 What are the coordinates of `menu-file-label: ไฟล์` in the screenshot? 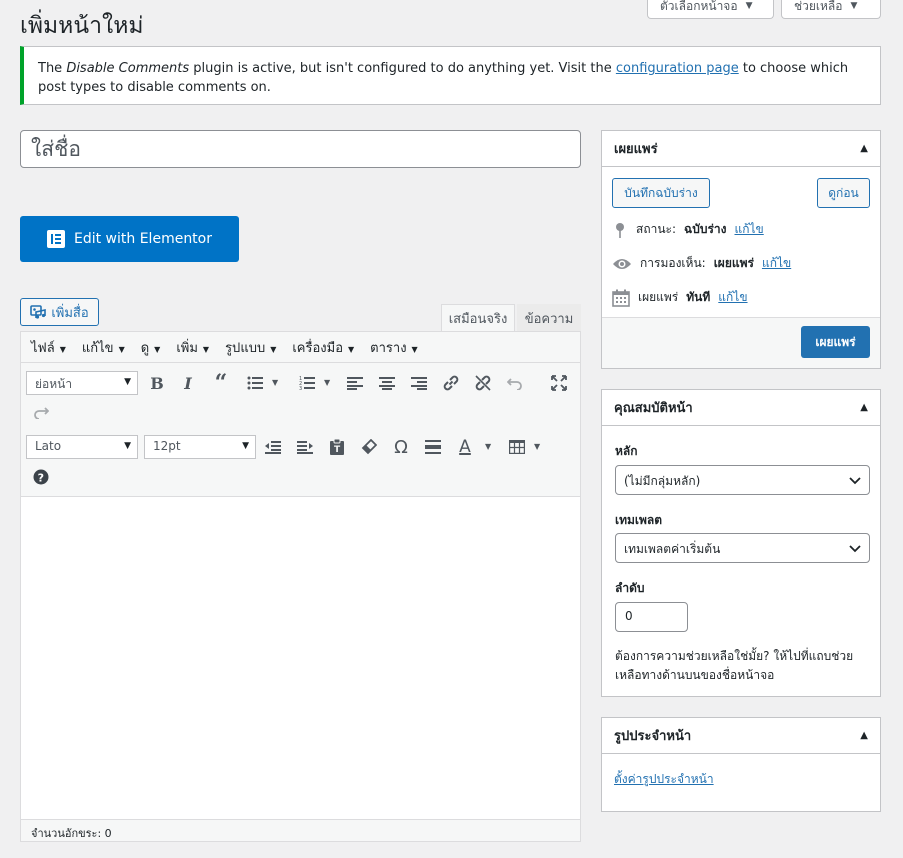 It's located at (43, 348).